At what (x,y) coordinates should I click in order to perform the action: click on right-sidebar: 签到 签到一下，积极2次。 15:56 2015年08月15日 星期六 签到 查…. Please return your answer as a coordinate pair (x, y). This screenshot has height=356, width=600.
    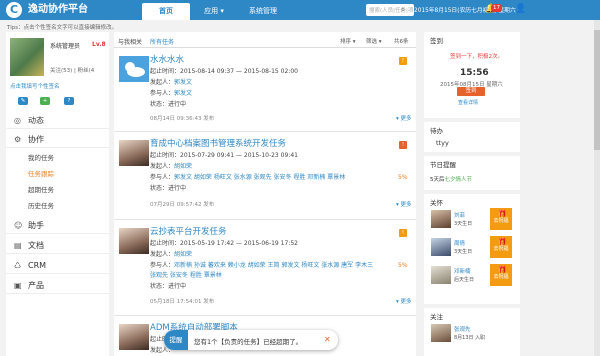
    Looking at the image, I should click on (472, 194).